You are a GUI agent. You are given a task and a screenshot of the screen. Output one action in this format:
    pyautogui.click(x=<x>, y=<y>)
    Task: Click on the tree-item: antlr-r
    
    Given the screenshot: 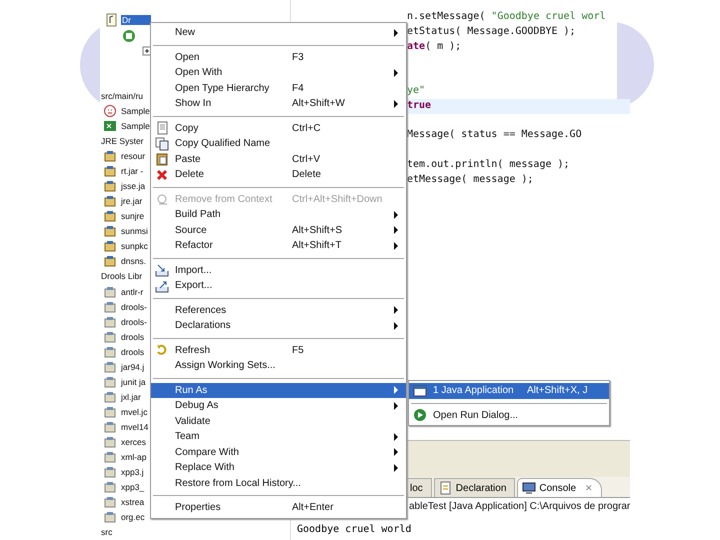 What is the action you would take?
    pyautogui.click(x=132, y=291)
    